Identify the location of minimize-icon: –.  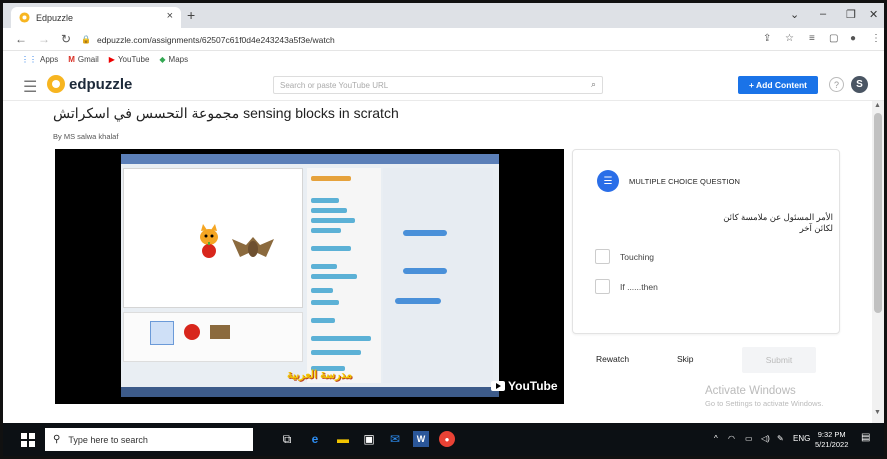
(823, 14).